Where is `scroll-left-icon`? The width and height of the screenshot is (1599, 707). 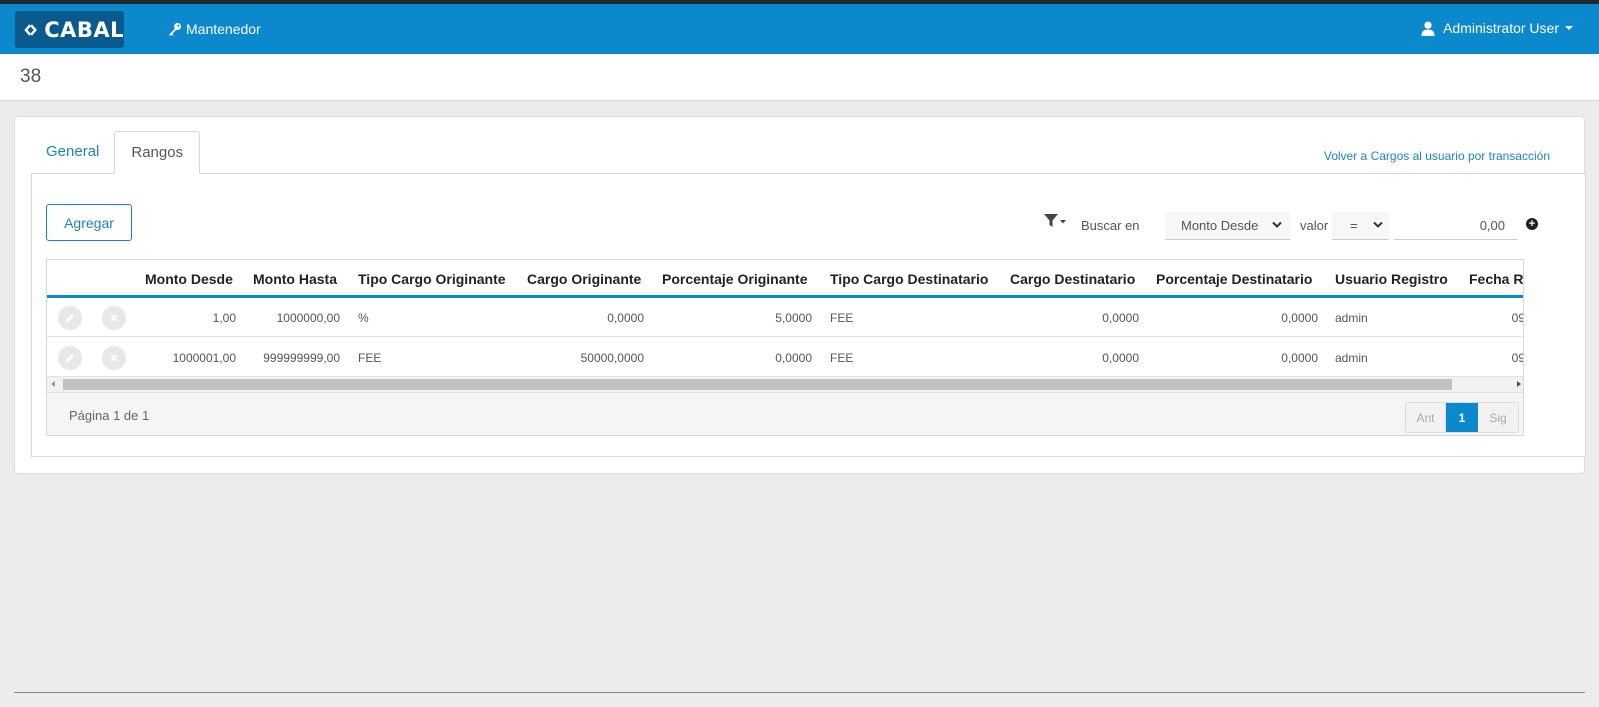 scroll-left-icon is located at coordinates (53, 384).